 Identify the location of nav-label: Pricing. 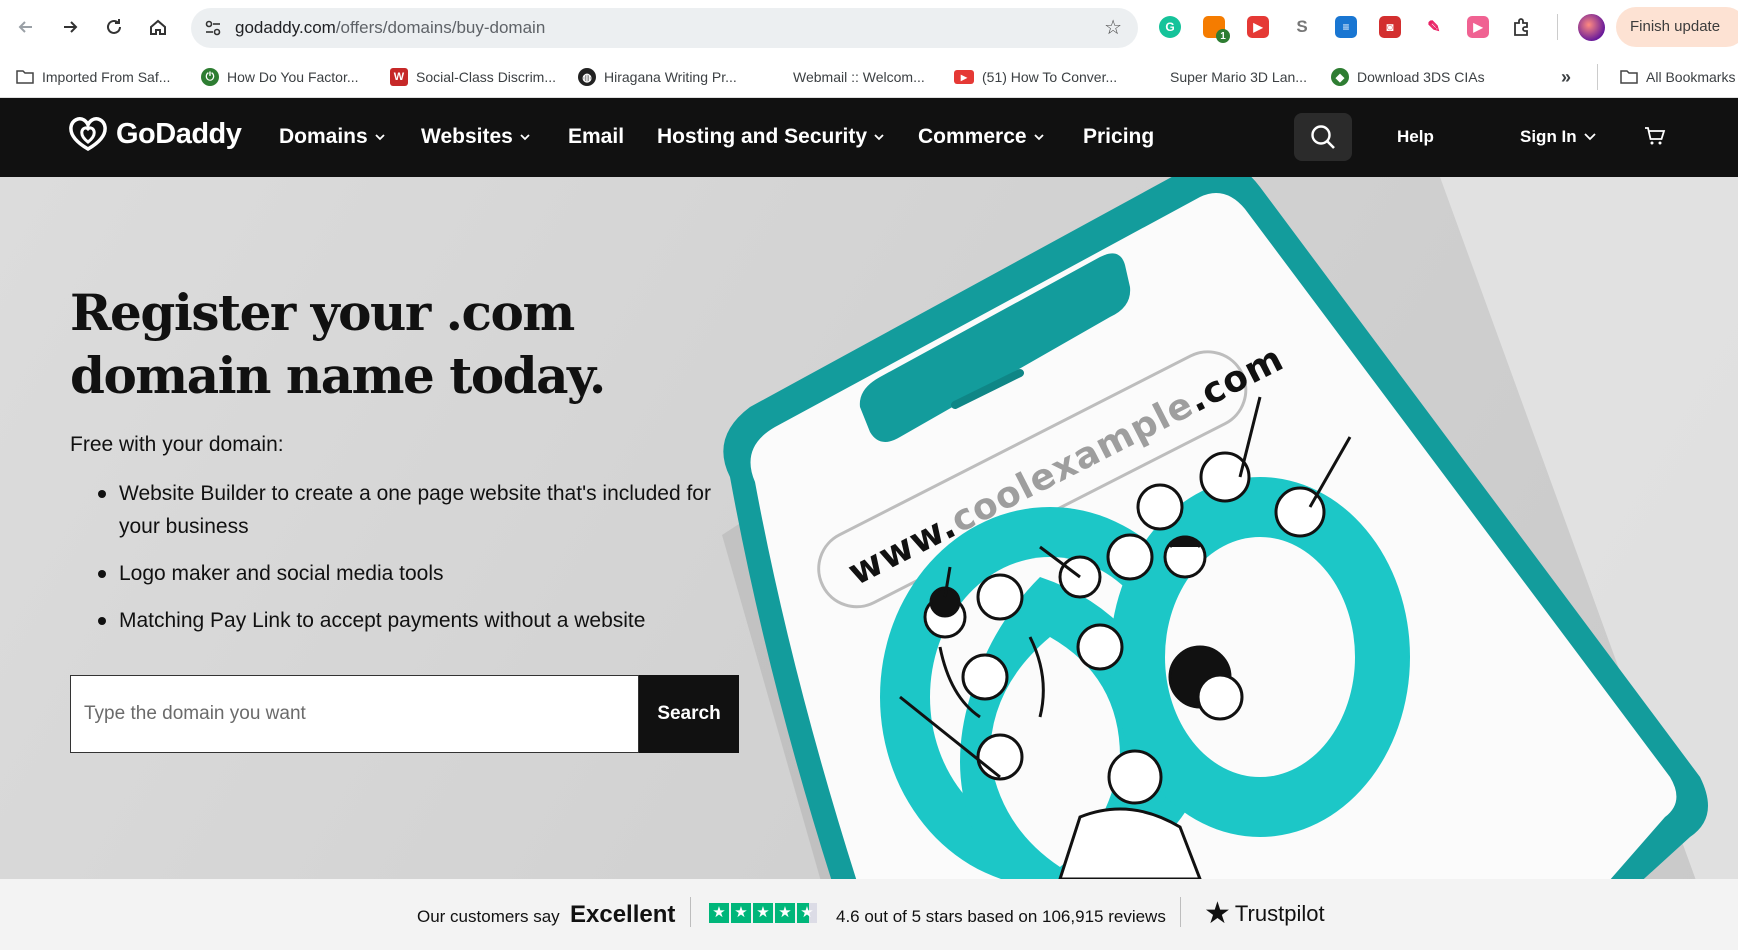
(1119, 136).